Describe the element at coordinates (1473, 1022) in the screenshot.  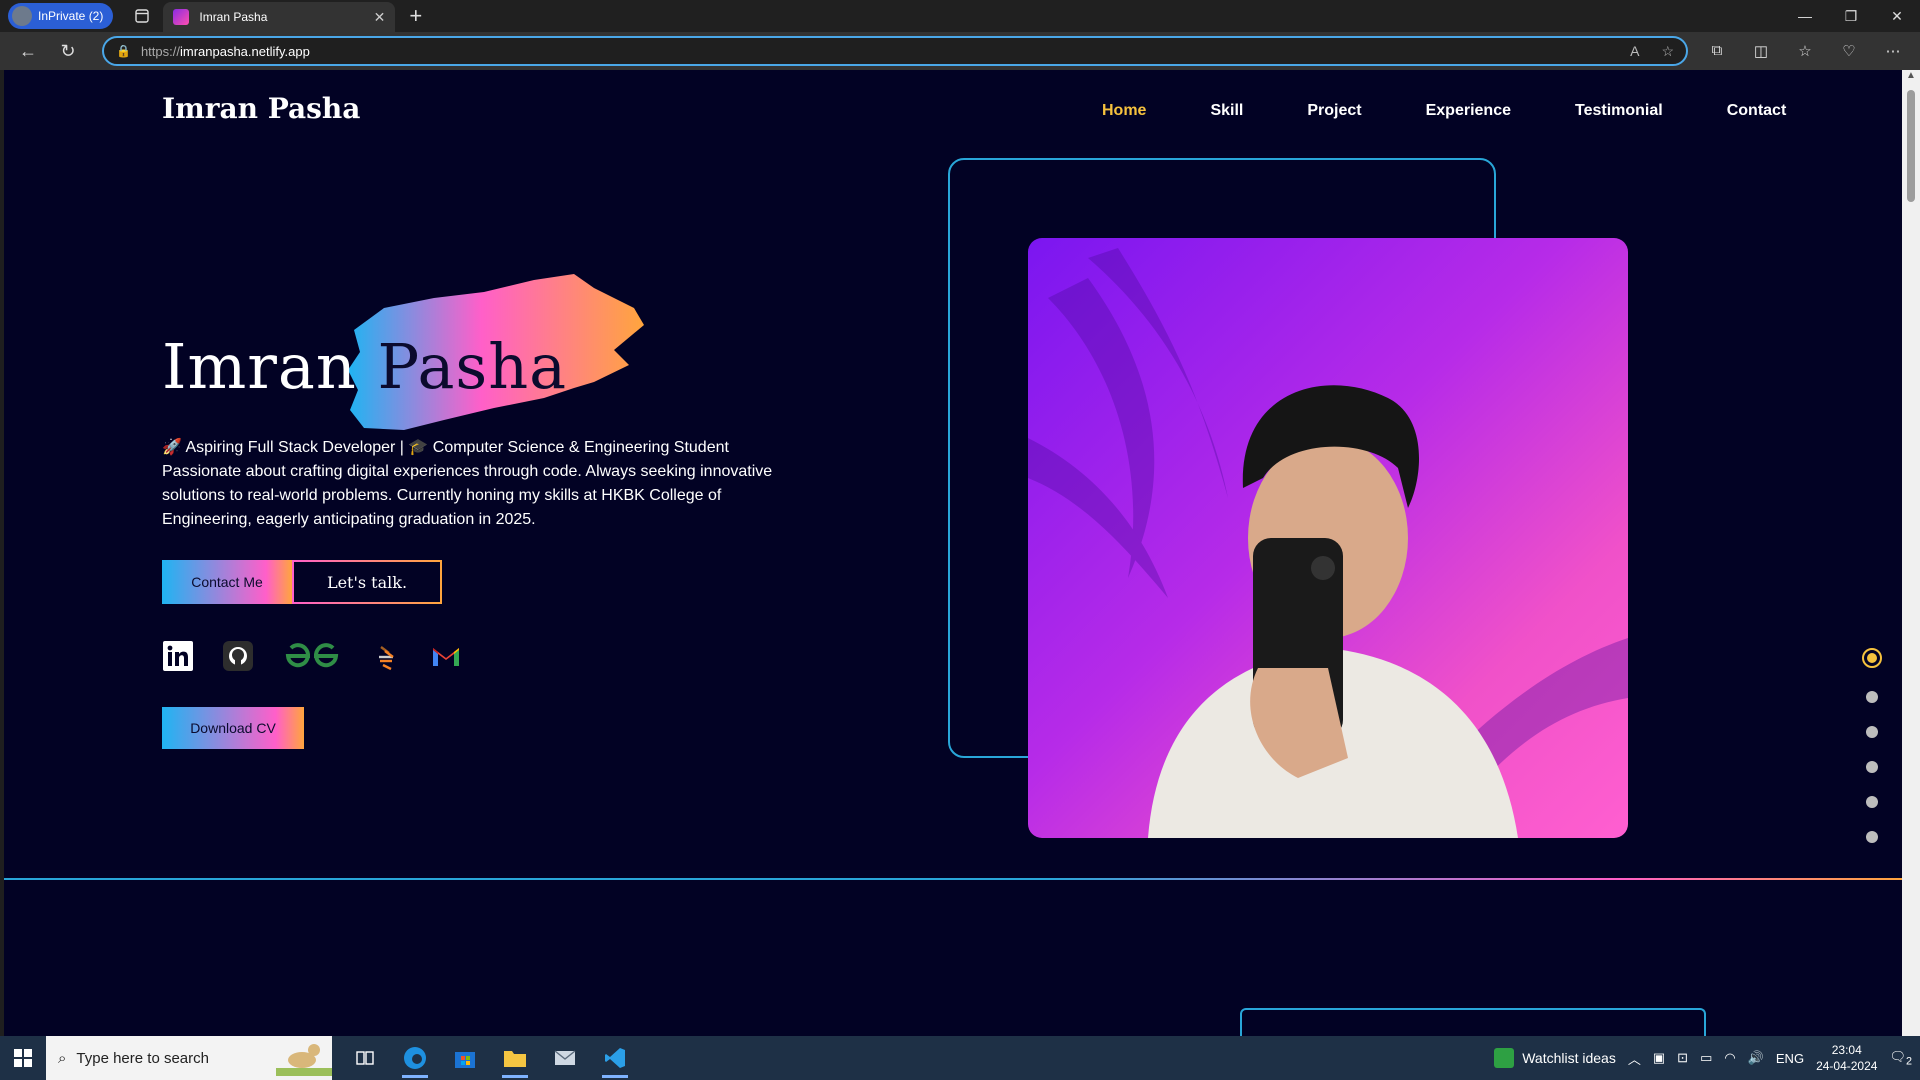
I see `next-section-outline` at that location.